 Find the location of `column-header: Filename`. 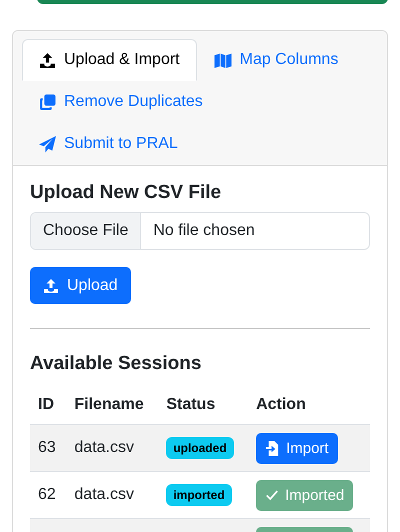

column-header: Filename is located at coordinates (109, 404).